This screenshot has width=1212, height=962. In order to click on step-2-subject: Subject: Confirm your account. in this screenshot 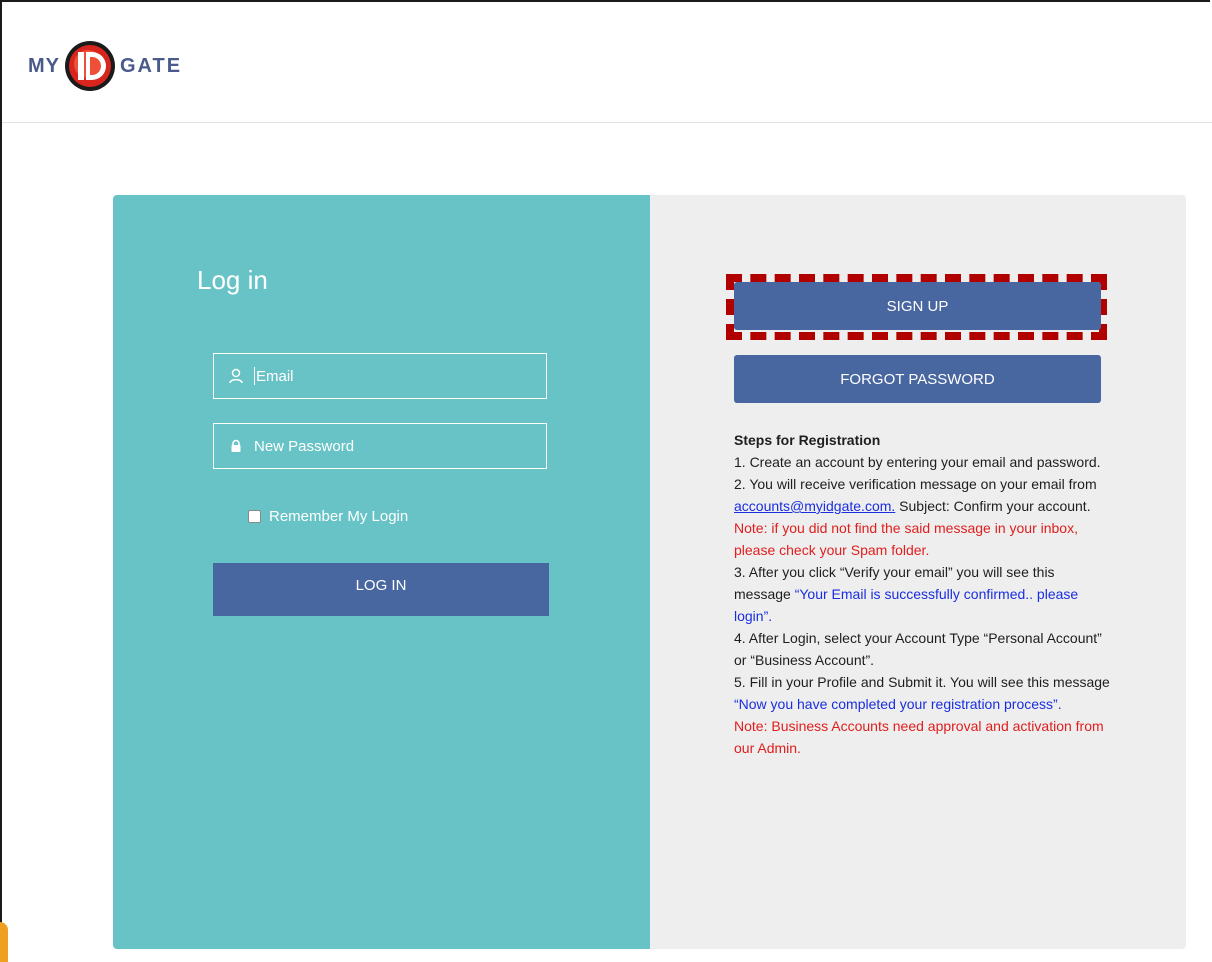, I will do `click(993, 506)`.